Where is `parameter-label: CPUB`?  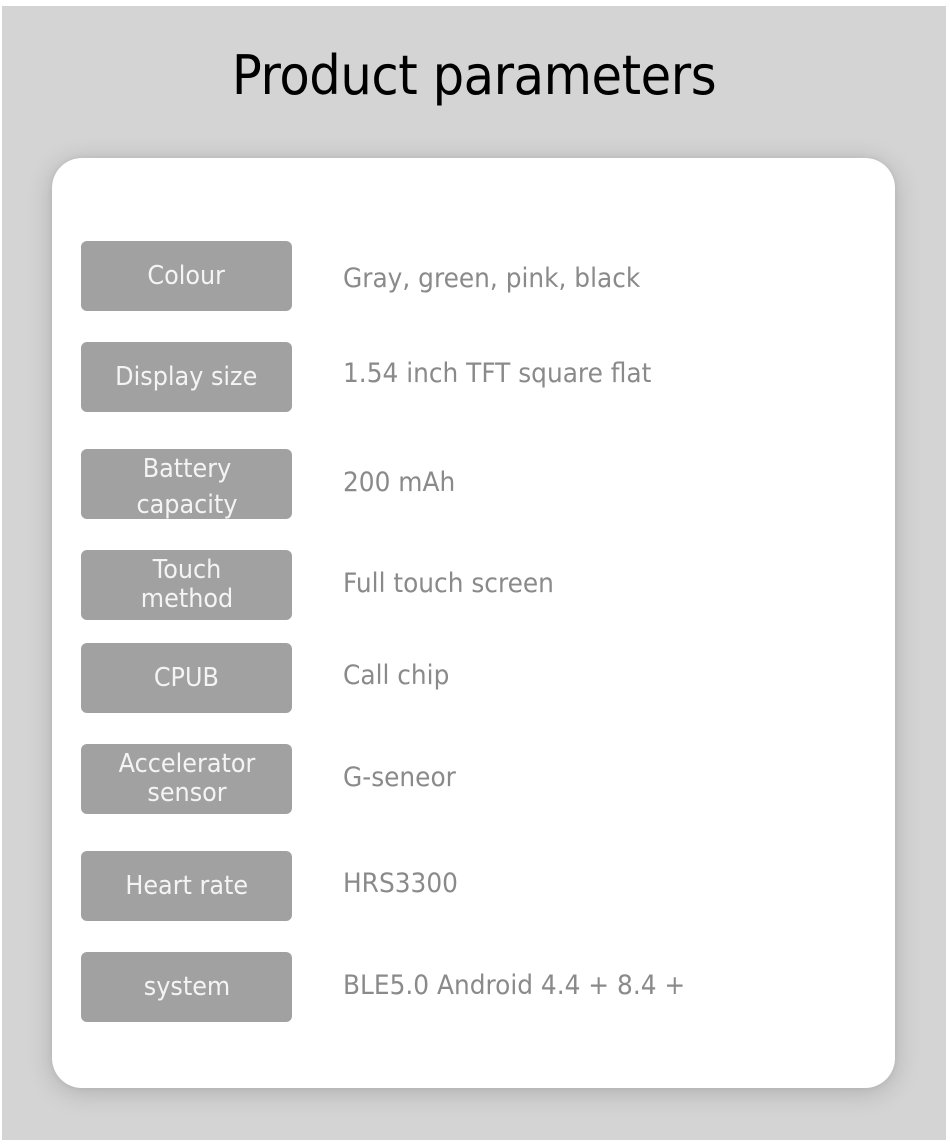 parameter-label: CPUB is located at coordinates (186, 678).